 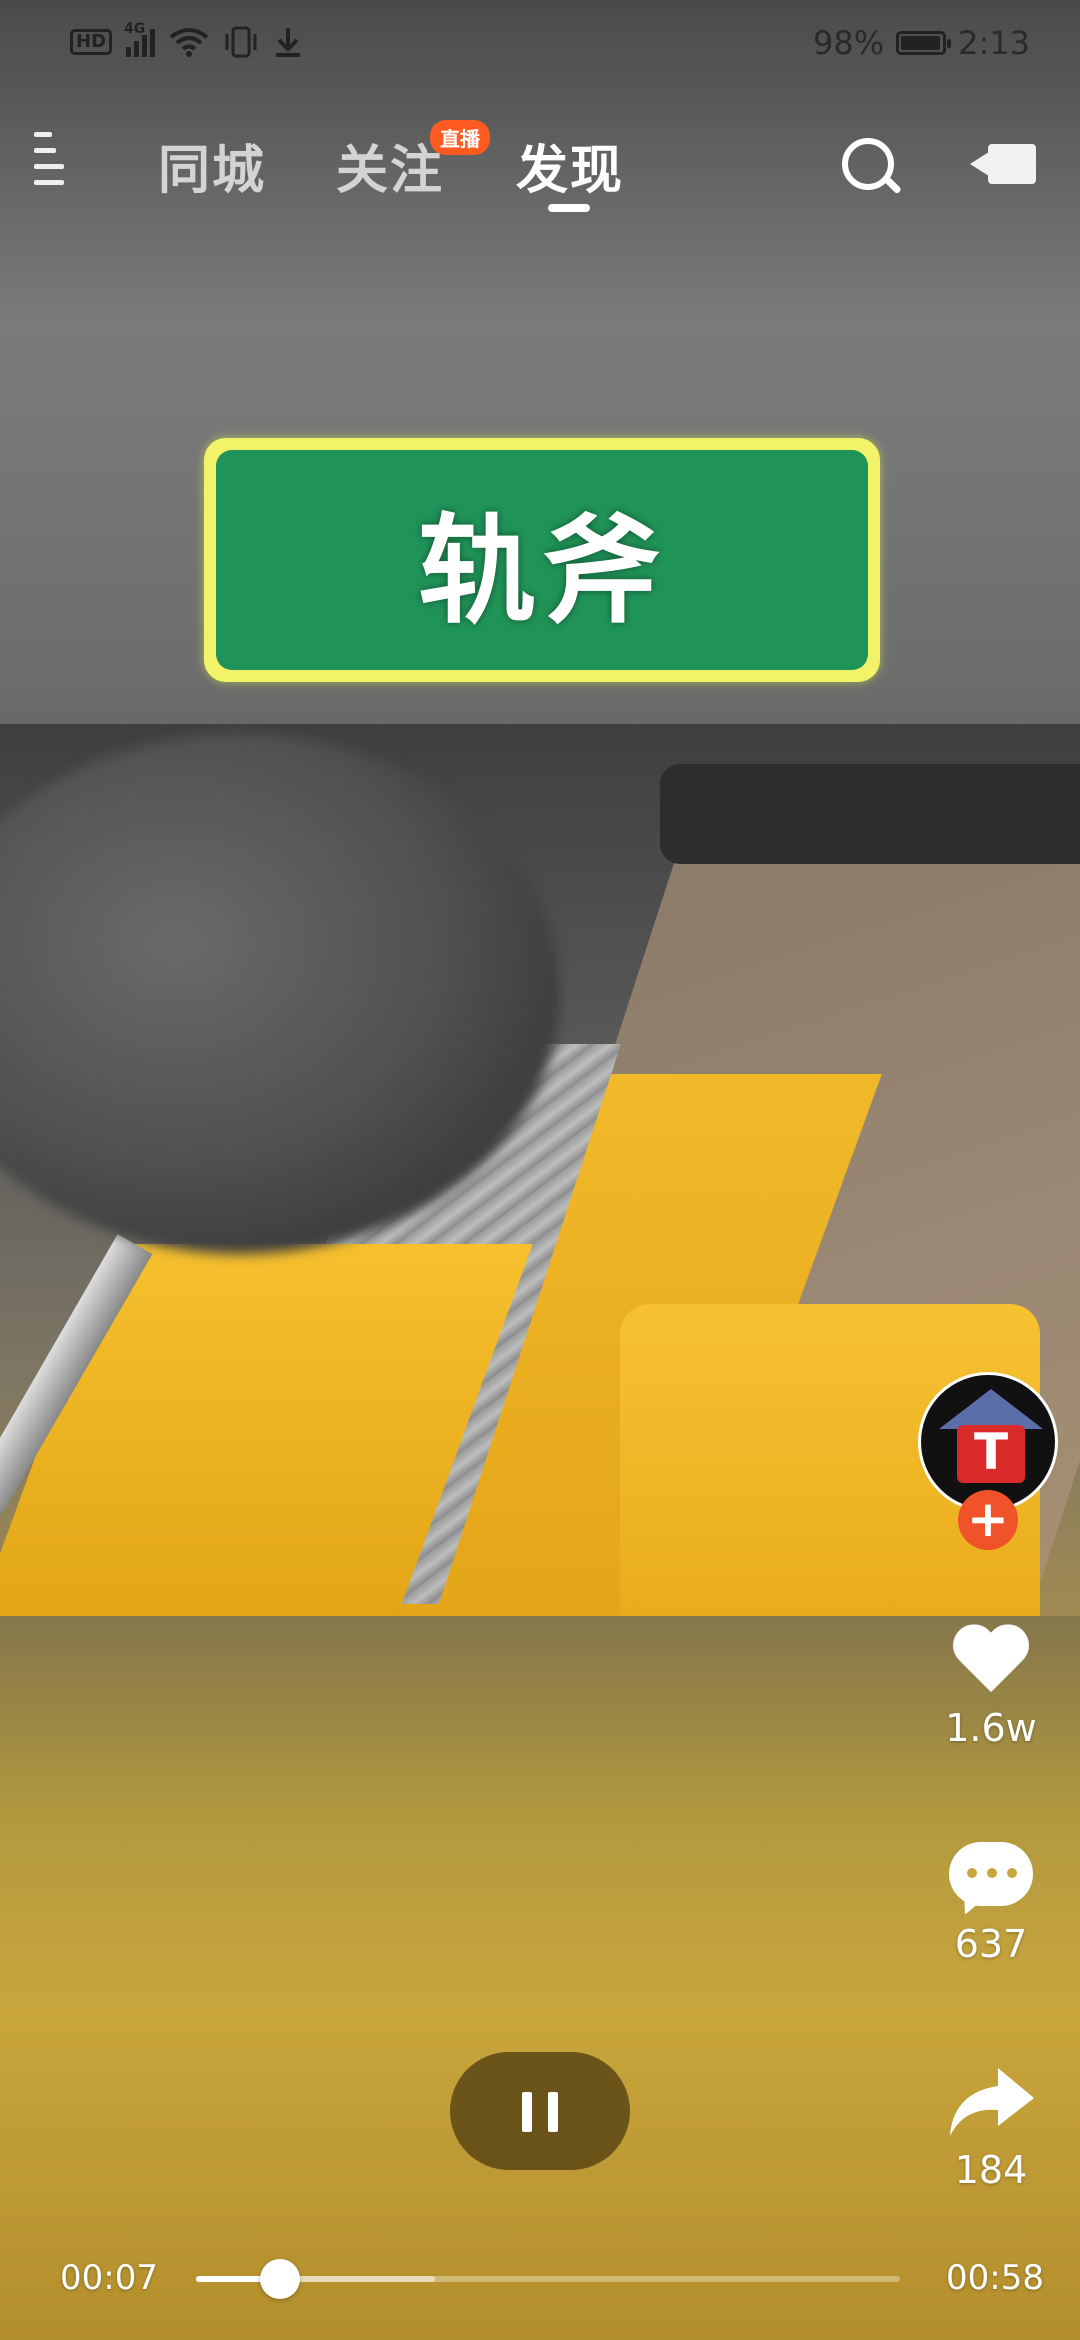 I want to click on video-scene-handle, so click(x=870, y=814).